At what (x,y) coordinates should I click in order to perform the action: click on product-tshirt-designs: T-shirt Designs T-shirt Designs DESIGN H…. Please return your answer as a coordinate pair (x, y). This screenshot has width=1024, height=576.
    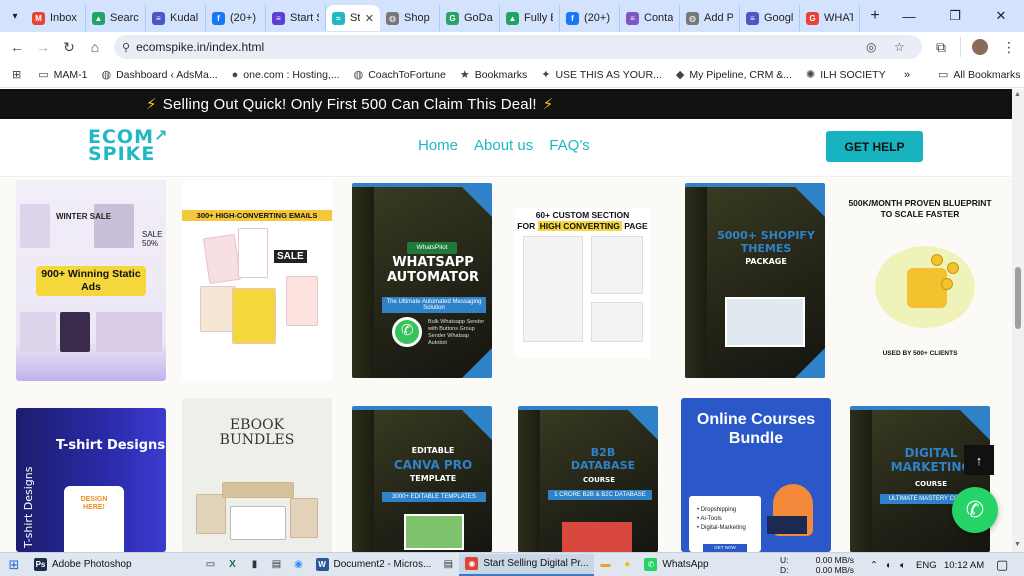
    Looking at the image, I should click on (91, 480).